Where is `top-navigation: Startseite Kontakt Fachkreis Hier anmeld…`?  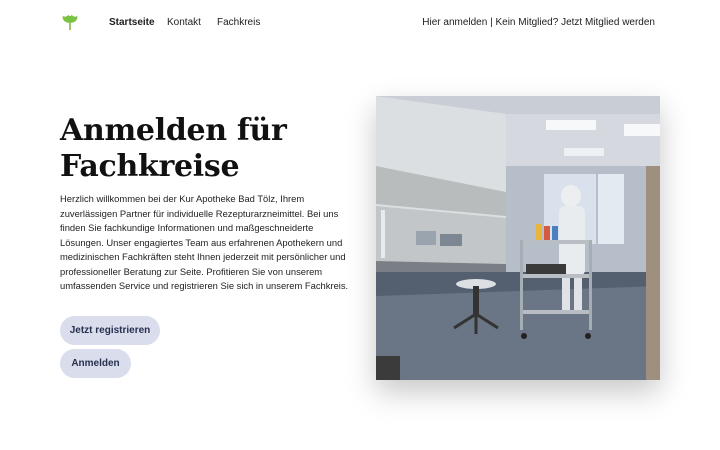 top-navigation: Startseite Kontakt Fachkreis Hier anmeld… is located at coordinates (360, 23).